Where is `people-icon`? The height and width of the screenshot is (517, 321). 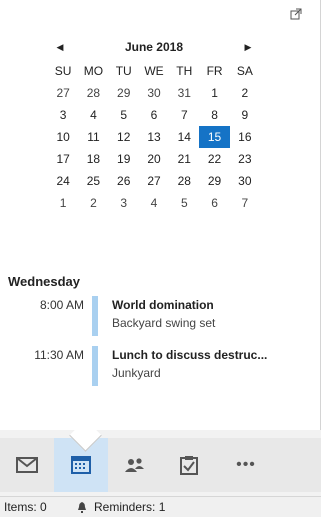 people-icon is located at coordinates (134, 465).